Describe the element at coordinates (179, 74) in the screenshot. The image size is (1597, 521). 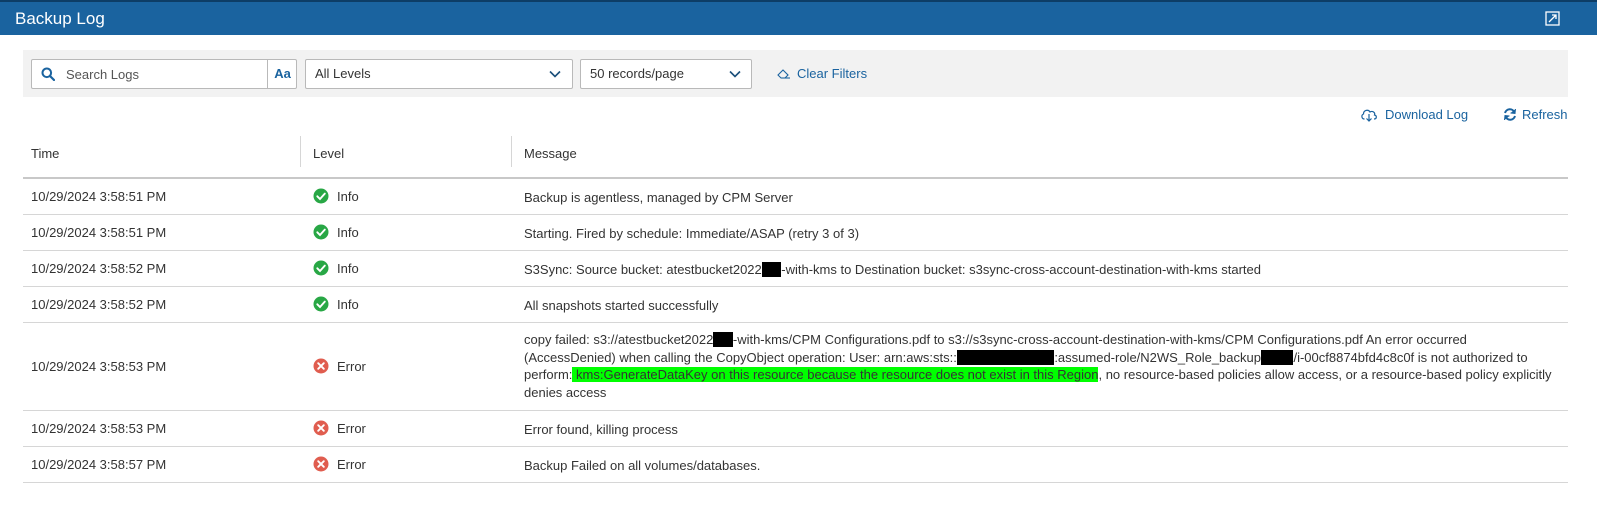
I see `search-input` at that location.